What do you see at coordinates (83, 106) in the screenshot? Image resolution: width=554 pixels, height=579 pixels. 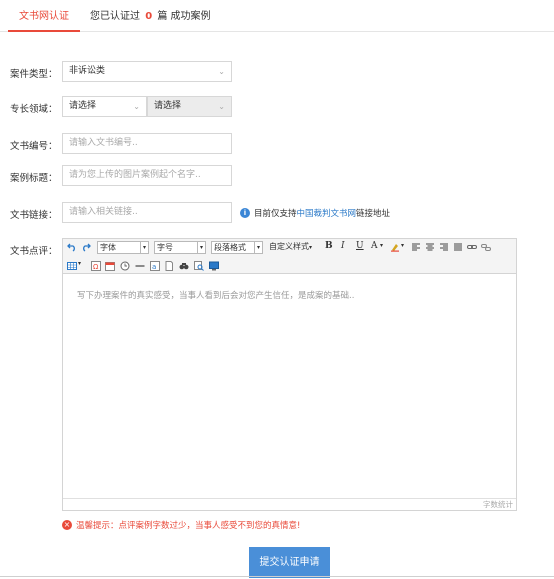 I see `specialty-primary-value: 请选择` at bounding box center [83, 106].